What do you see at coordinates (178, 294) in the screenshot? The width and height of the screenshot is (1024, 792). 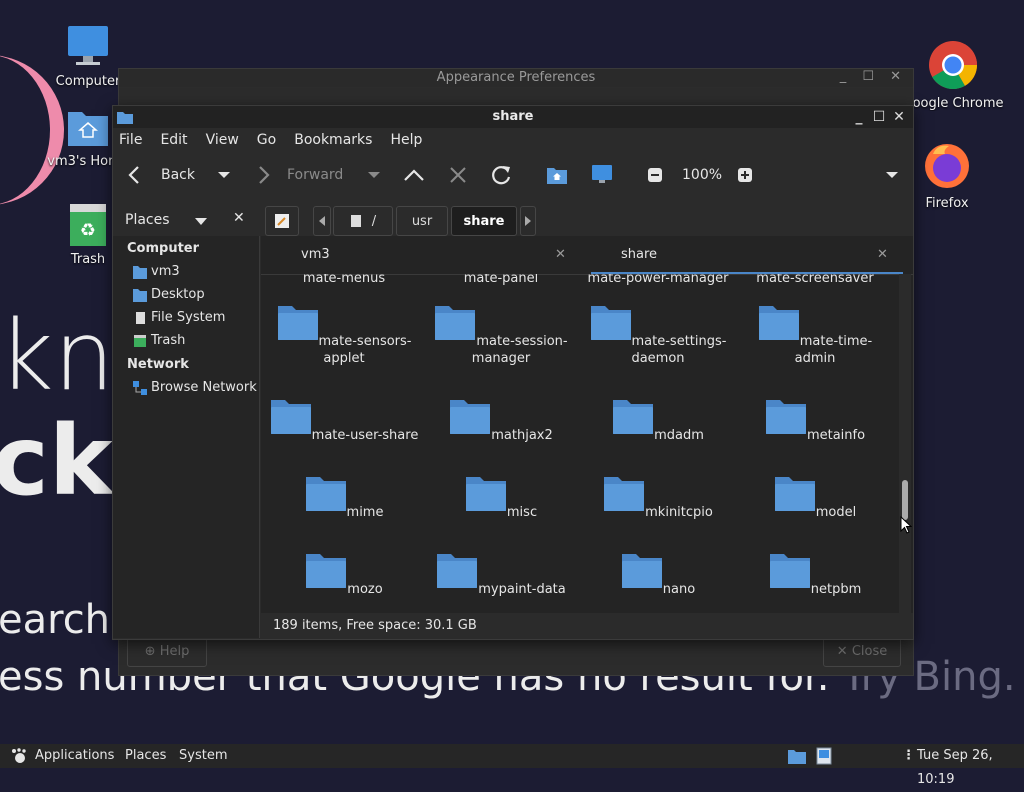 I see `sidebar-item-label: Desktop` at bounding box center [178, 294].